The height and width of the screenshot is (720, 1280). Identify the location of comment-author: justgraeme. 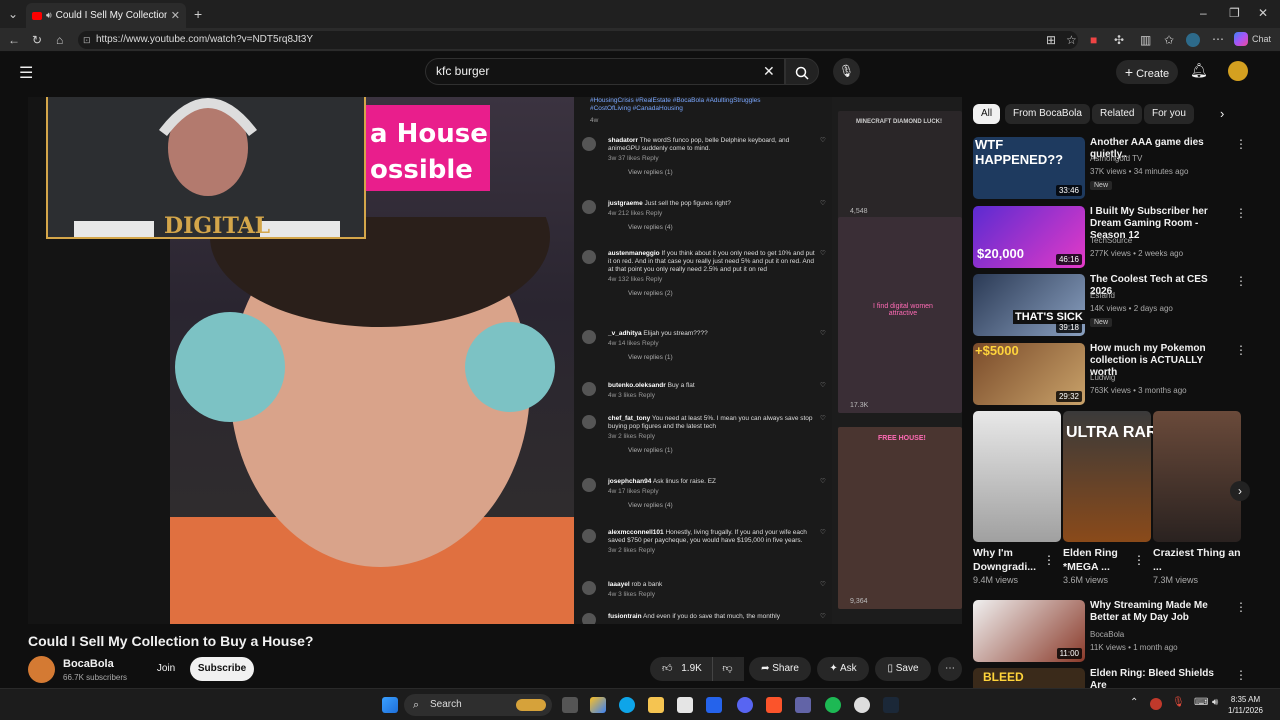
(625, 203).